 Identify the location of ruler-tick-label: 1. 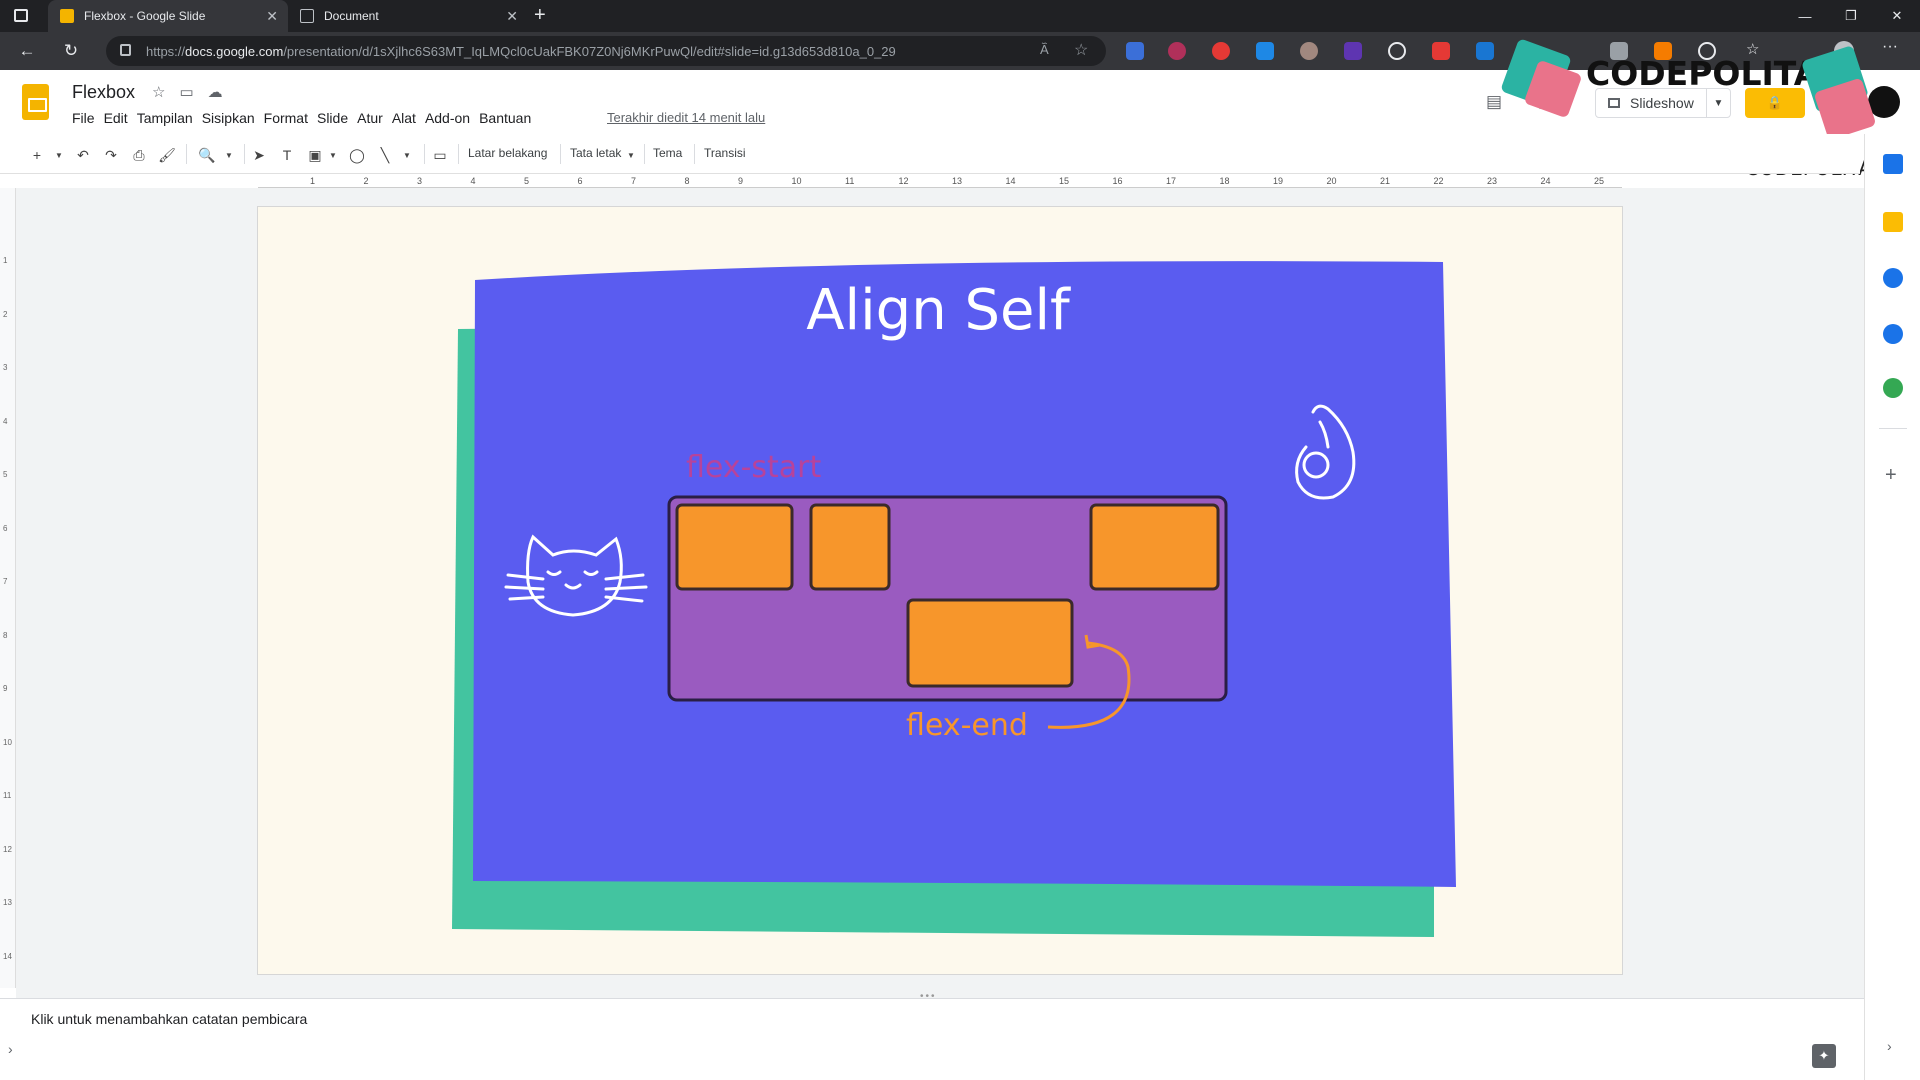
(5, 260).